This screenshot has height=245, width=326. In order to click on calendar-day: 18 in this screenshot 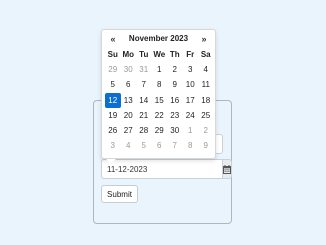, I will do `click(206, 100)`.